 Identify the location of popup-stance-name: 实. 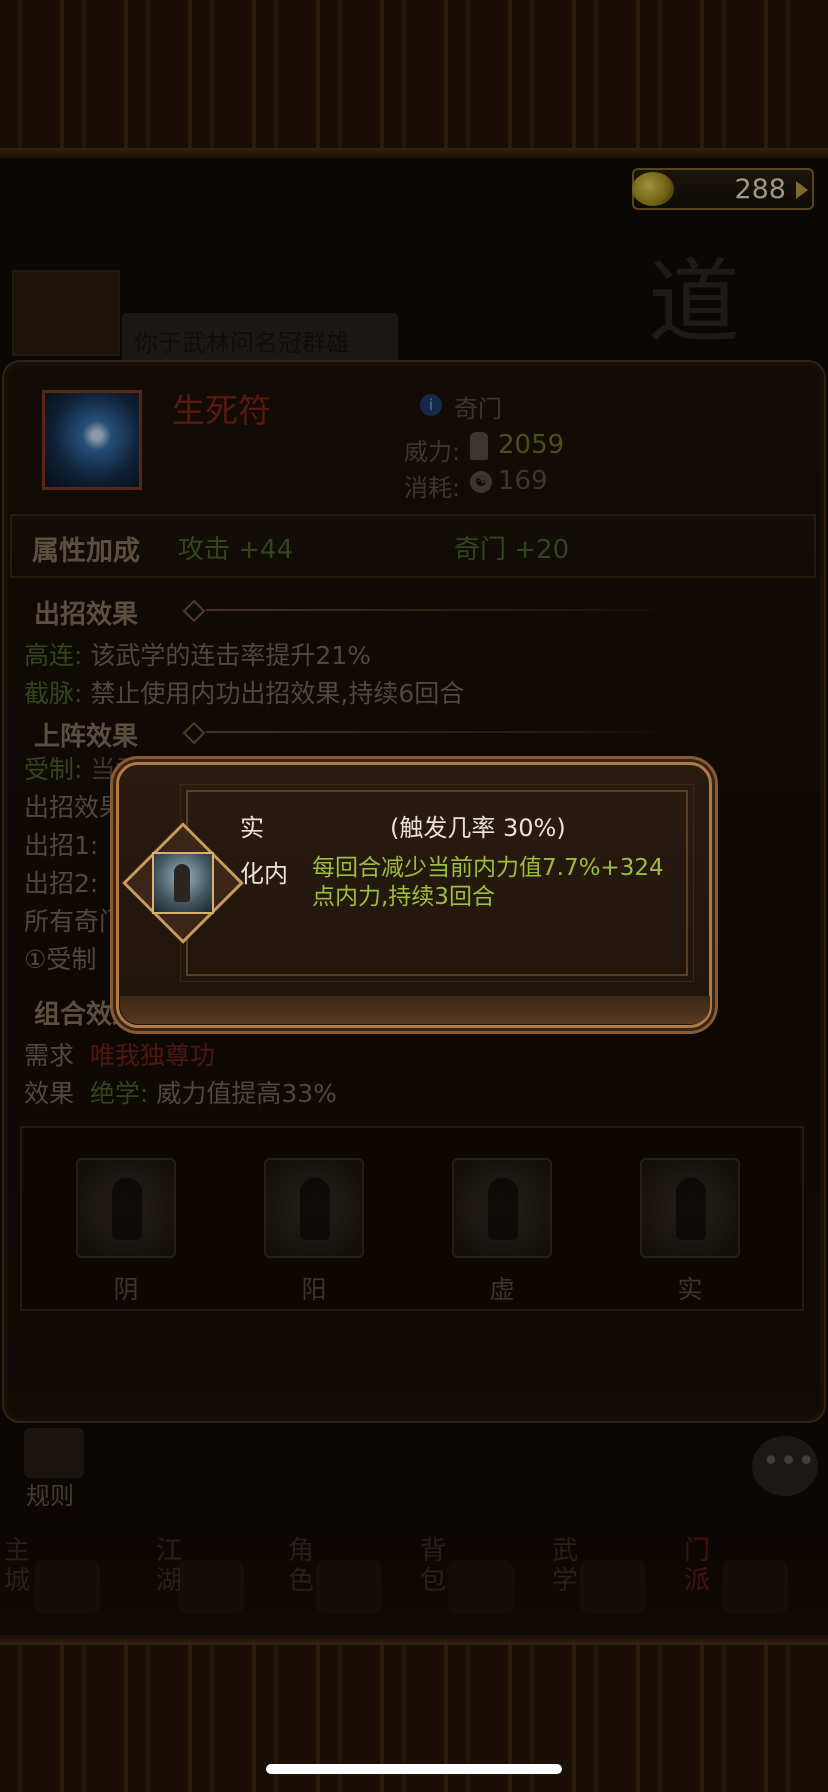
(252, 828).